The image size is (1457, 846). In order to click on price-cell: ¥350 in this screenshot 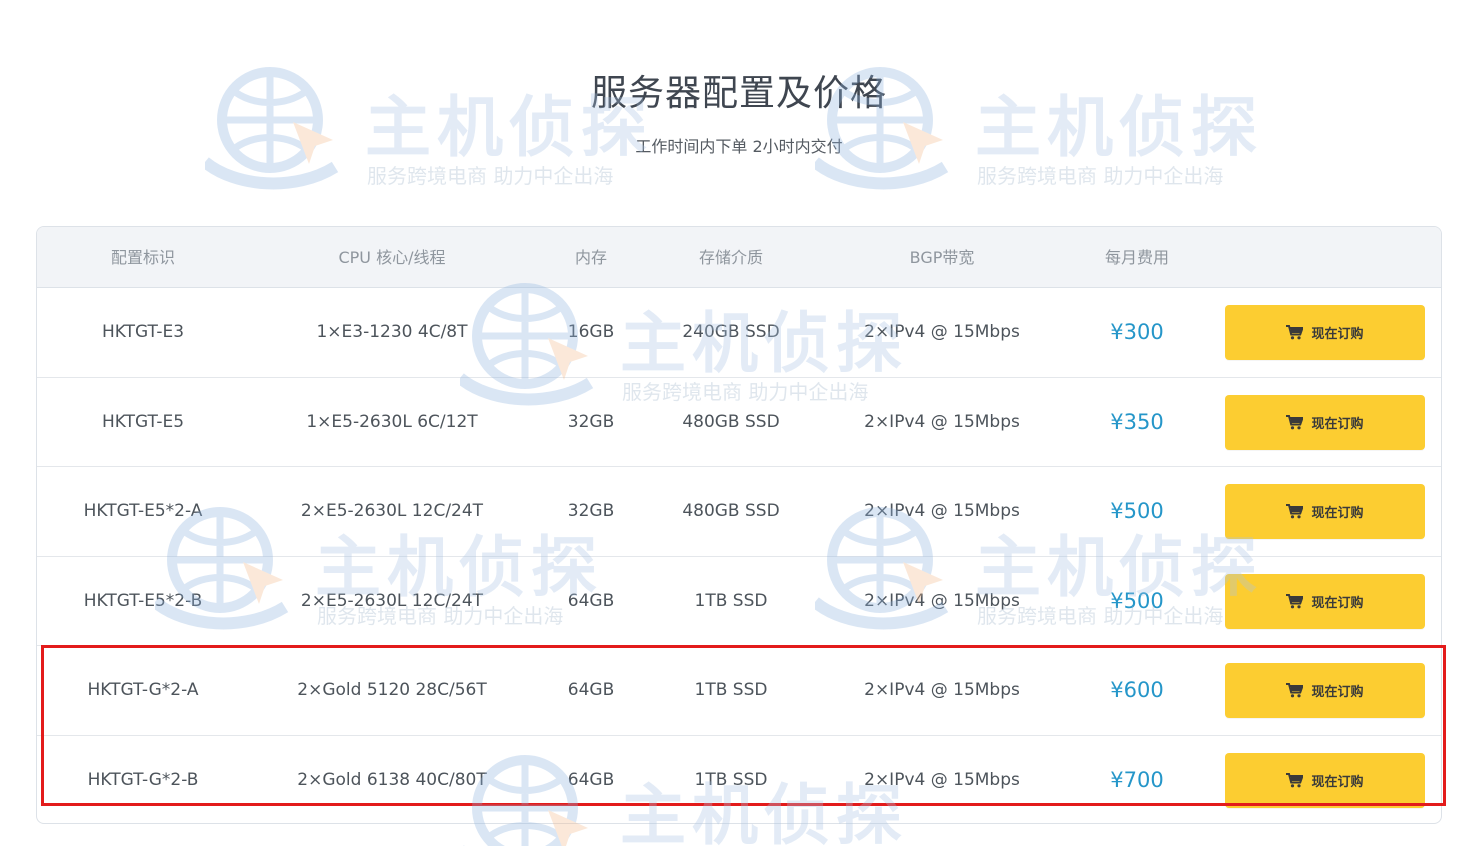, I will do `click(1137, 421)`.